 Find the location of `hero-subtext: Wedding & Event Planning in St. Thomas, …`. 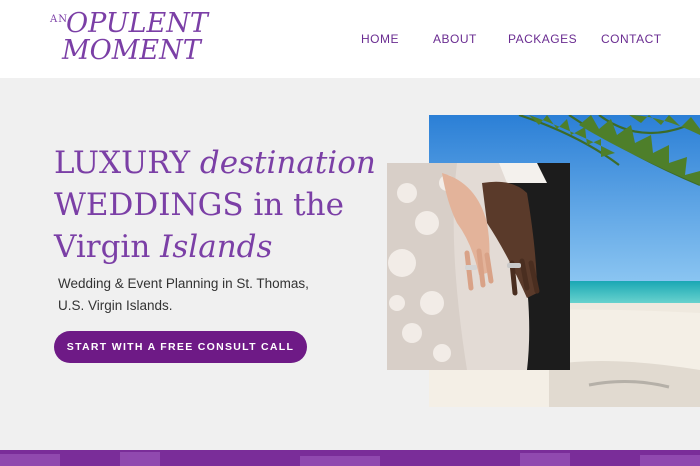

hero-subtext: Wedding & Event Planning in St. Thomas, … is located at coordinates (198, 295).